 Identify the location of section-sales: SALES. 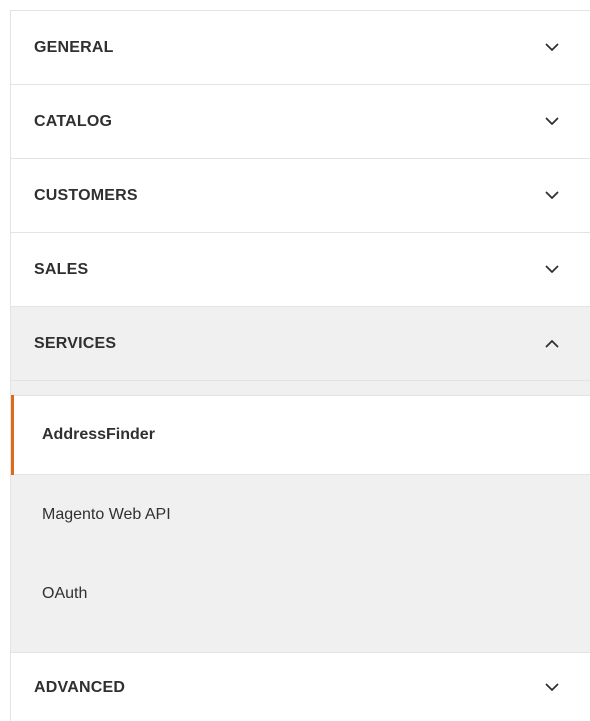
(300, 270).